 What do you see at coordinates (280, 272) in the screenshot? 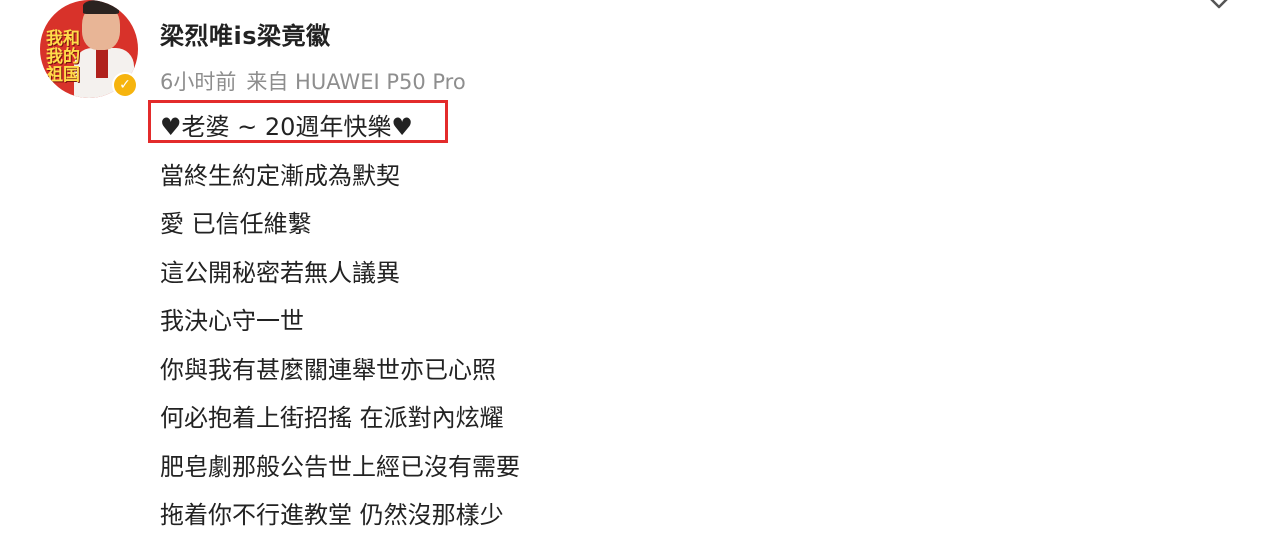
I see `post-line: 這公開秘密若無人議異` at bounding box center [280, 272].